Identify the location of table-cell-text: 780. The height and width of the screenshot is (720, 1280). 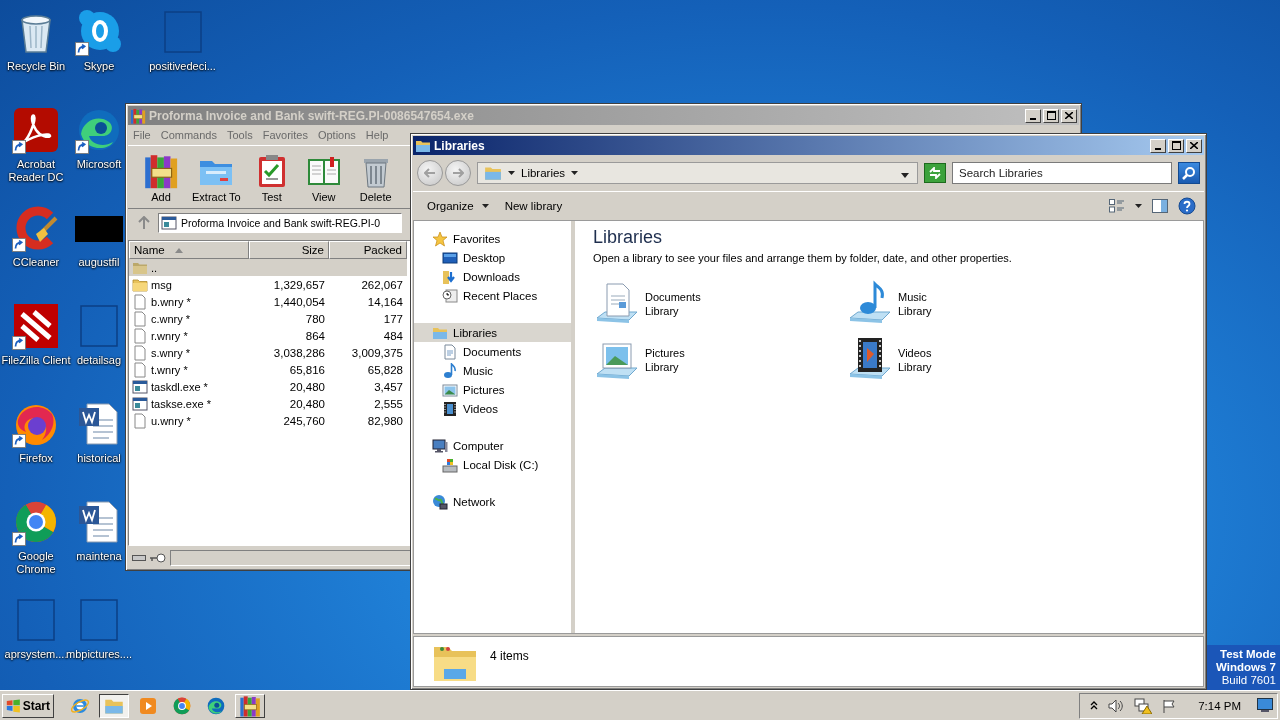
(315, 318).